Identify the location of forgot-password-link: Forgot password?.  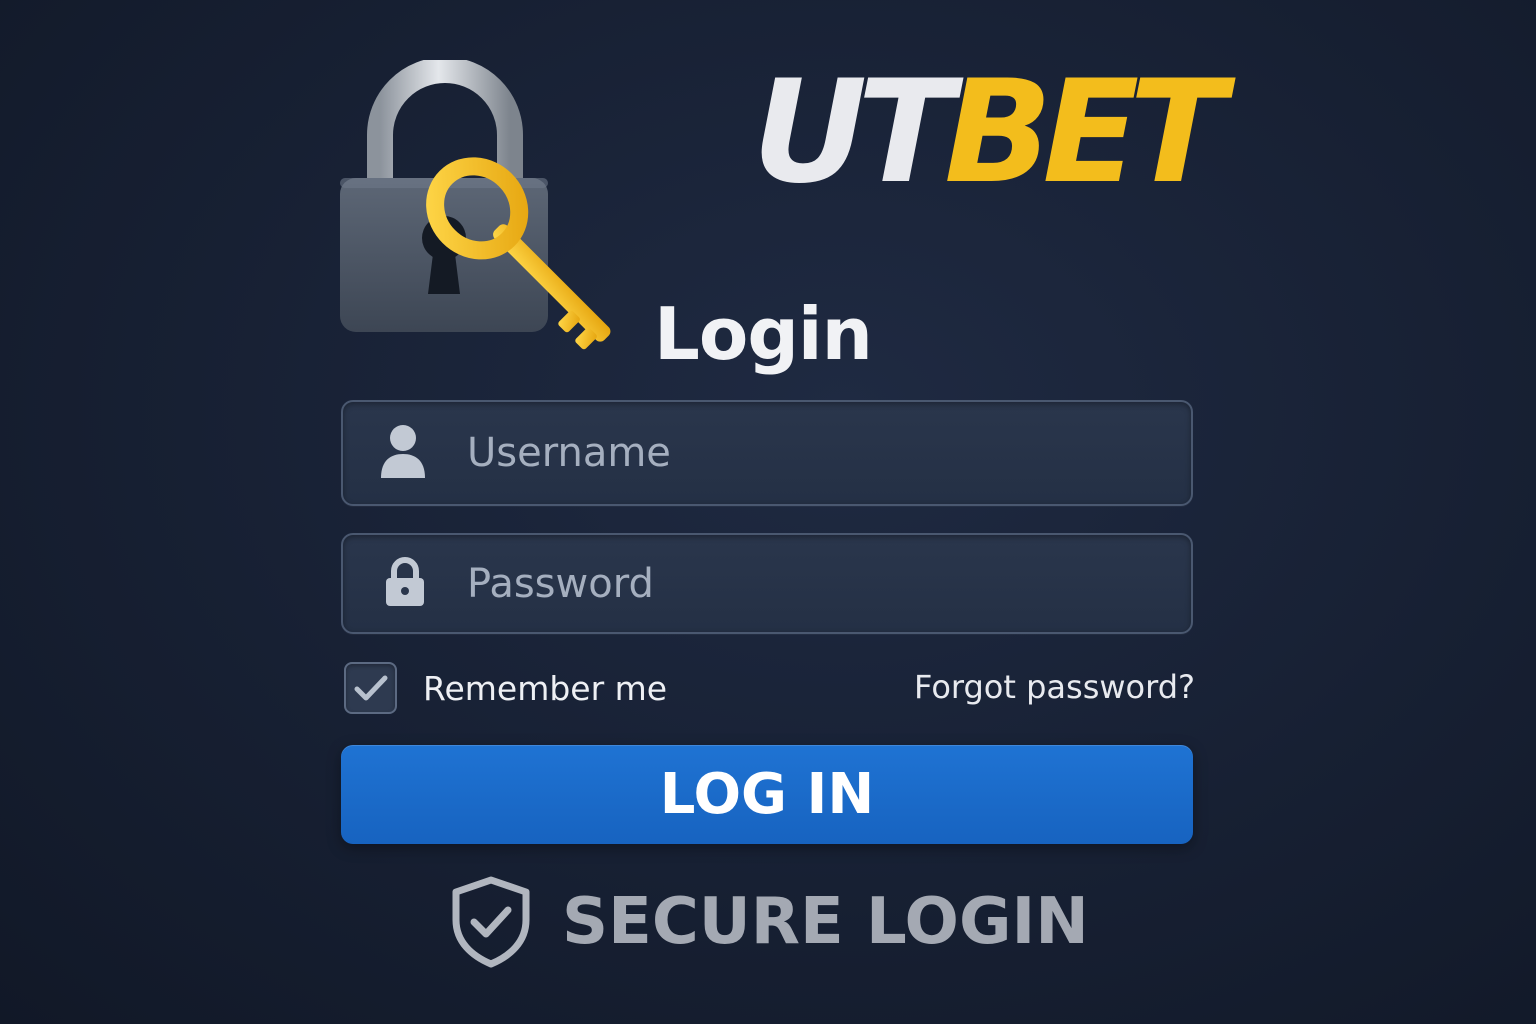
(1054, 687).